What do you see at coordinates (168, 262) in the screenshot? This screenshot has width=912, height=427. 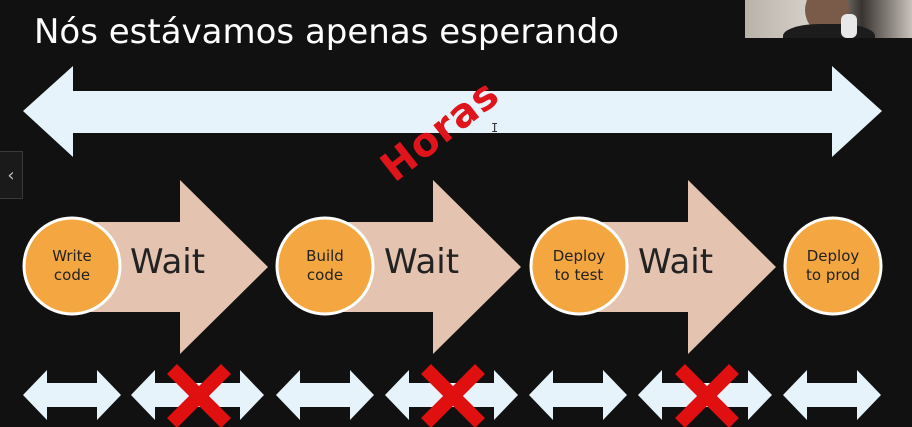 I see `wait-label-1: Wait` at bounding box center [168, 262].